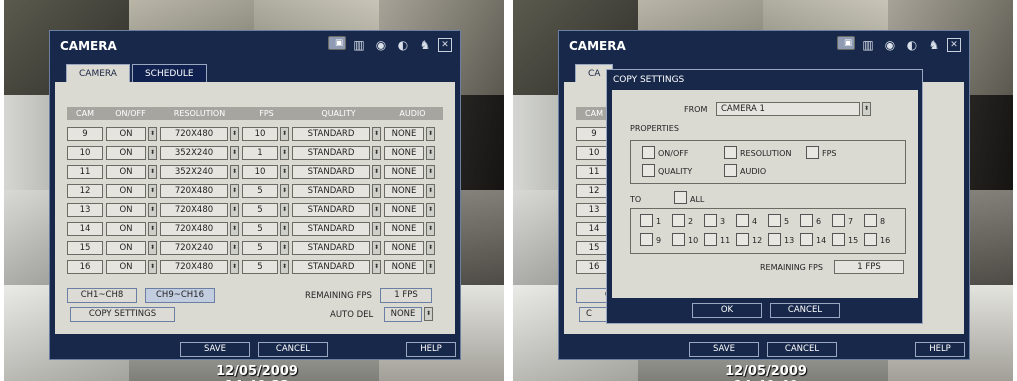 This screenshot has height=381, width=1017. I want to click on onoff-checkbox, so click(648, 152).